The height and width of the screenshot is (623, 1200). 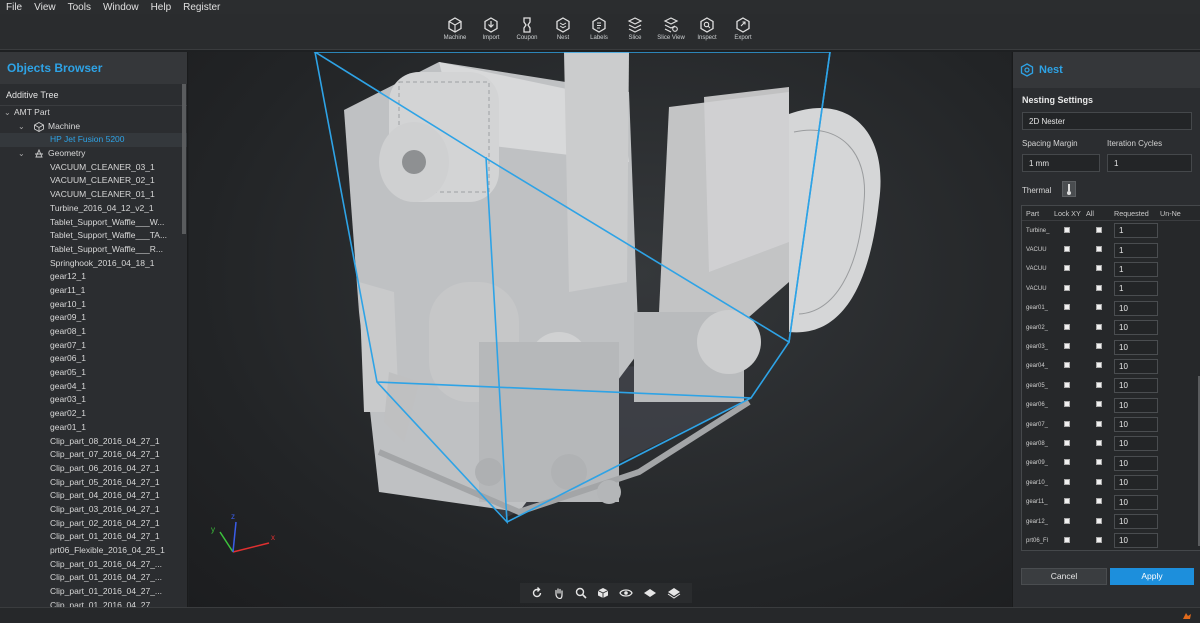 I want to click on tree-item: Clip_part_03_2016_04_27_1, so click(x=93, y=510).